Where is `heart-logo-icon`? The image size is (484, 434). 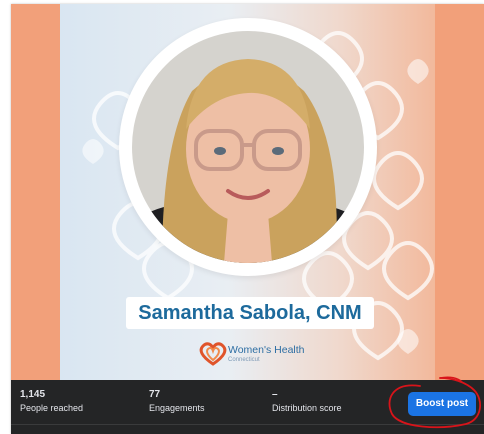 heart-logo-icon is located at coordinates (213, 354).